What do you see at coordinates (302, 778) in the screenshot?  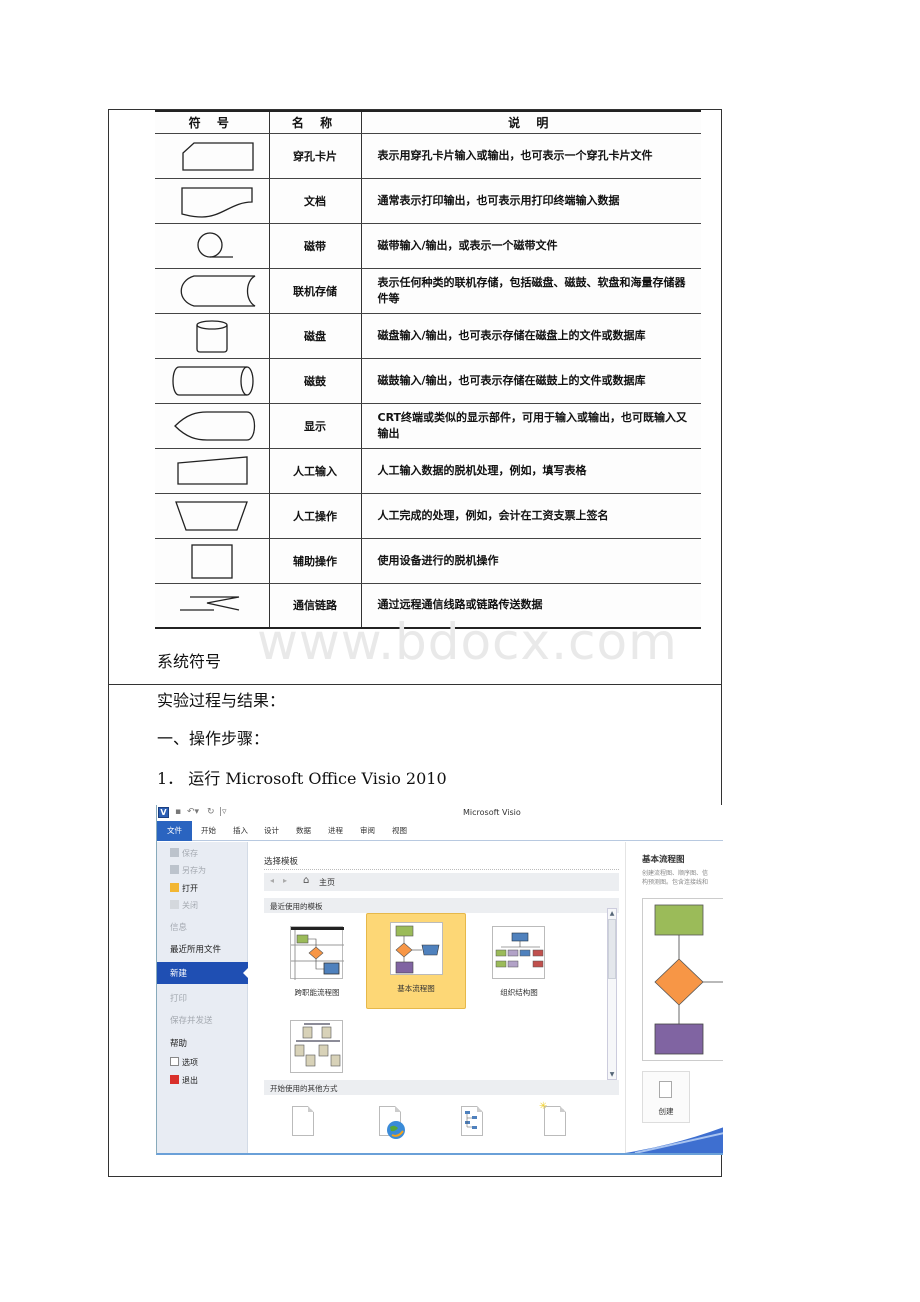 I see `step-1: 1． 运行 Microsoft Office Visio 2010` at bounding box center [302, 778].